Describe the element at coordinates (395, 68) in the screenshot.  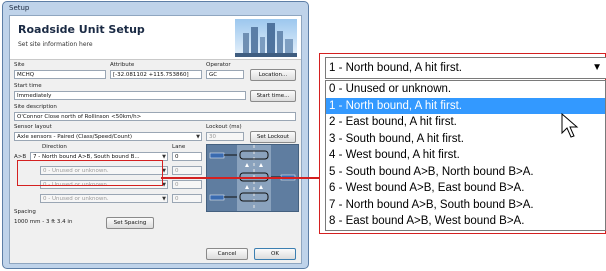
I see `dropdown-selected-value: 1 - North bound, A hit first.` at that location.